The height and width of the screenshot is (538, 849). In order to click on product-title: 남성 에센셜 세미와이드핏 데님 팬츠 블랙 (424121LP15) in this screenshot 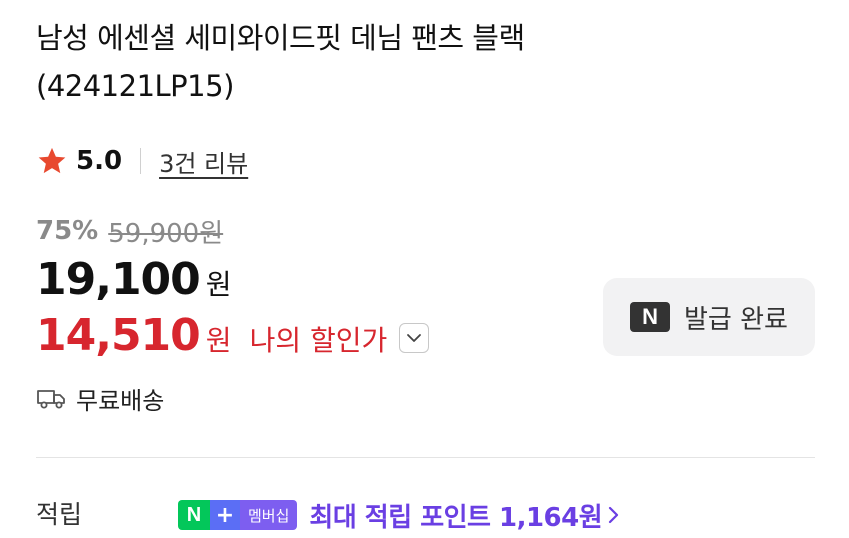, I will do `click(280, 62)`.